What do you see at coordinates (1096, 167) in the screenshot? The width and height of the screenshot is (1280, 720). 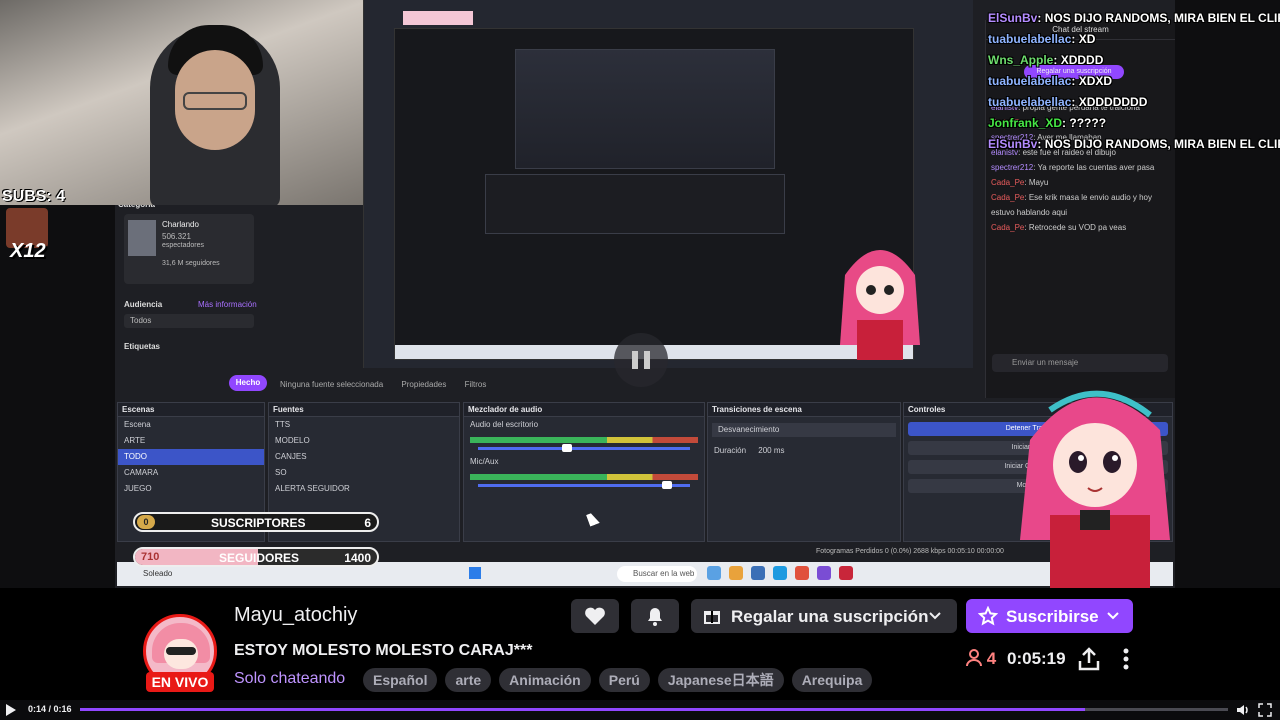 I see `chat-text: Ya reporte las cuentas aver pasa` at bounding box center [1096, 167].